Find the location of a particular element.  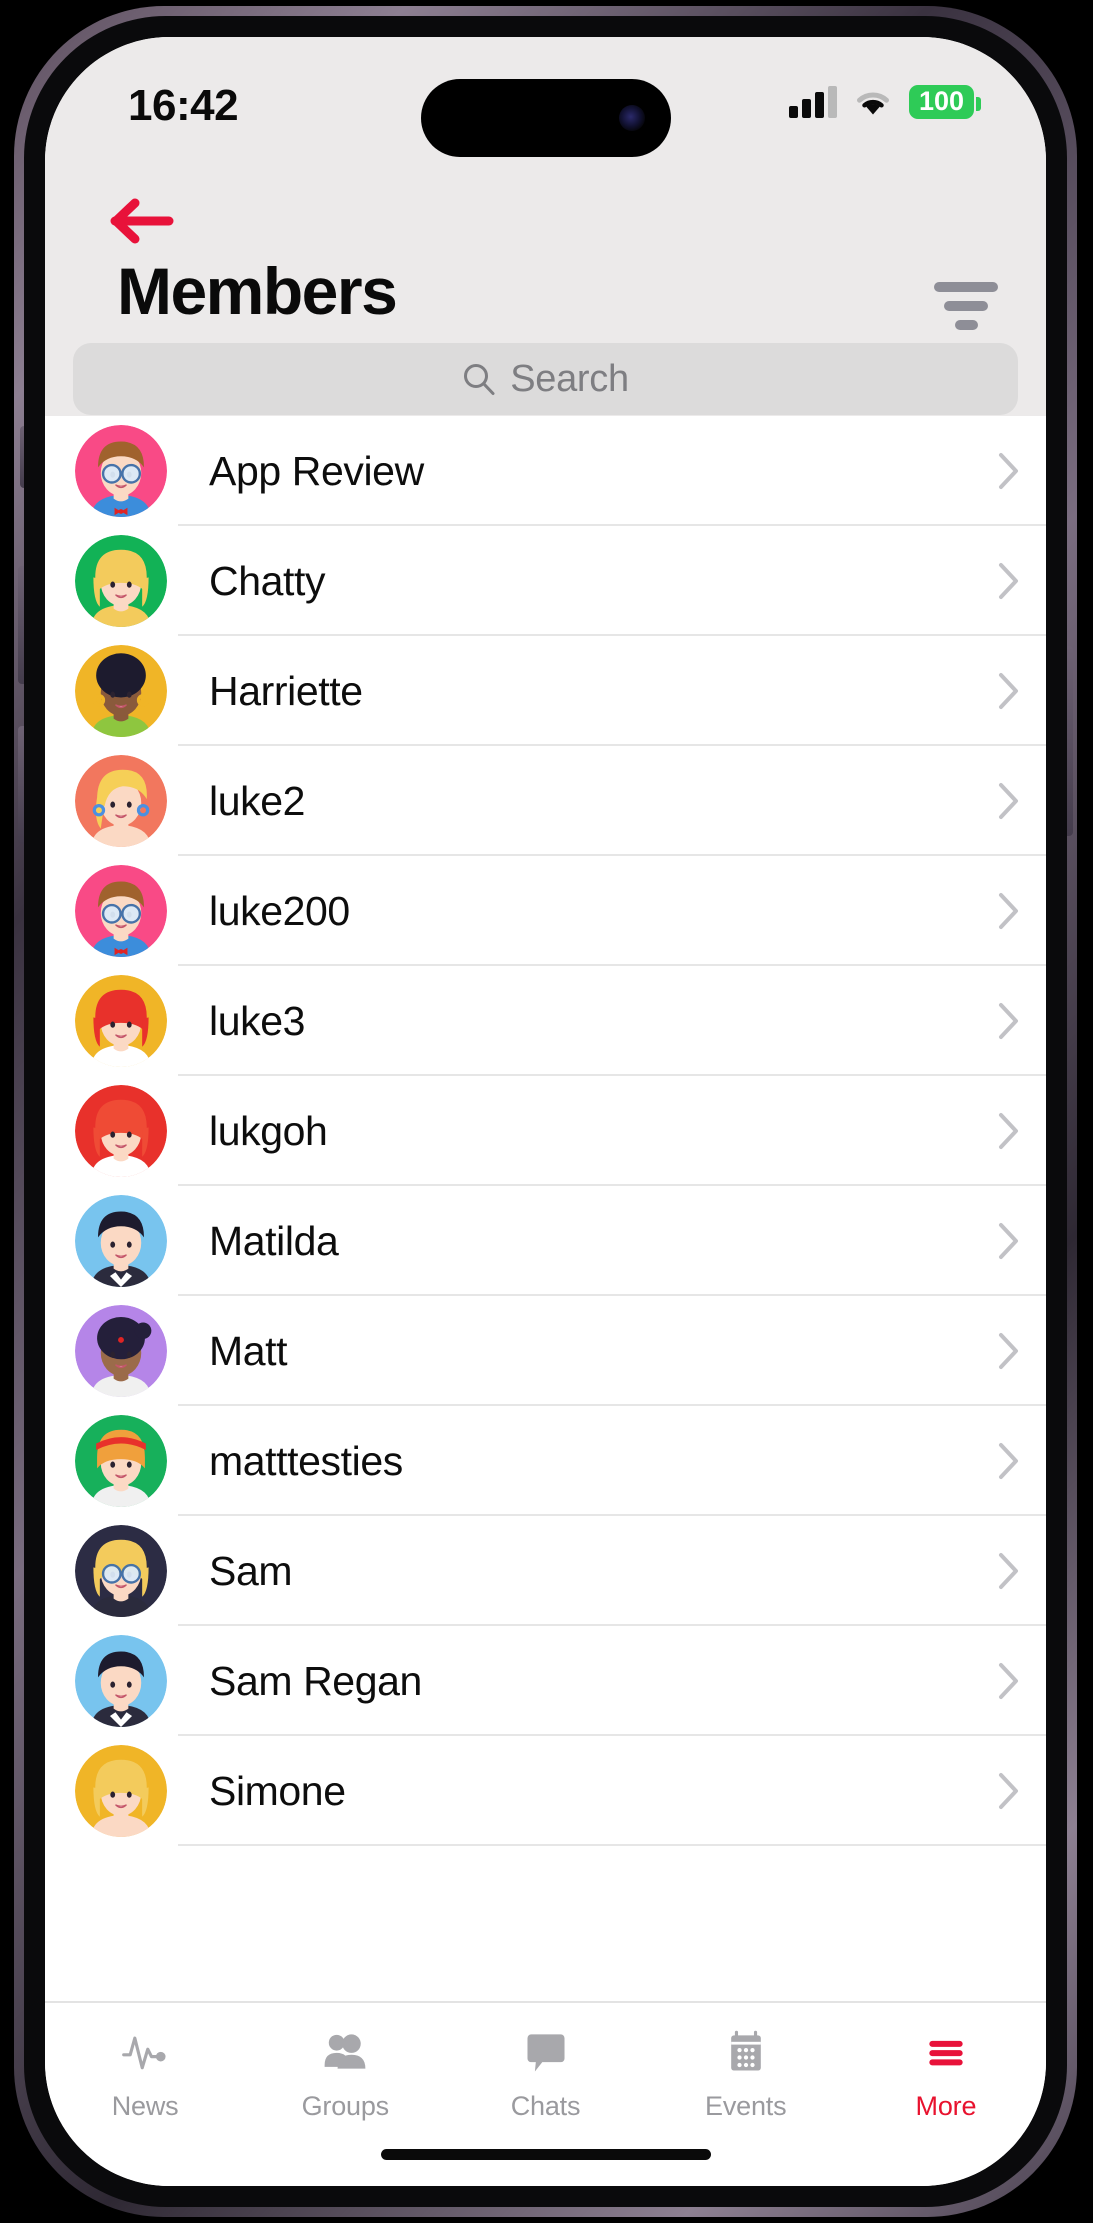

cellular-signal-icon is located at coordinates (812, 102).